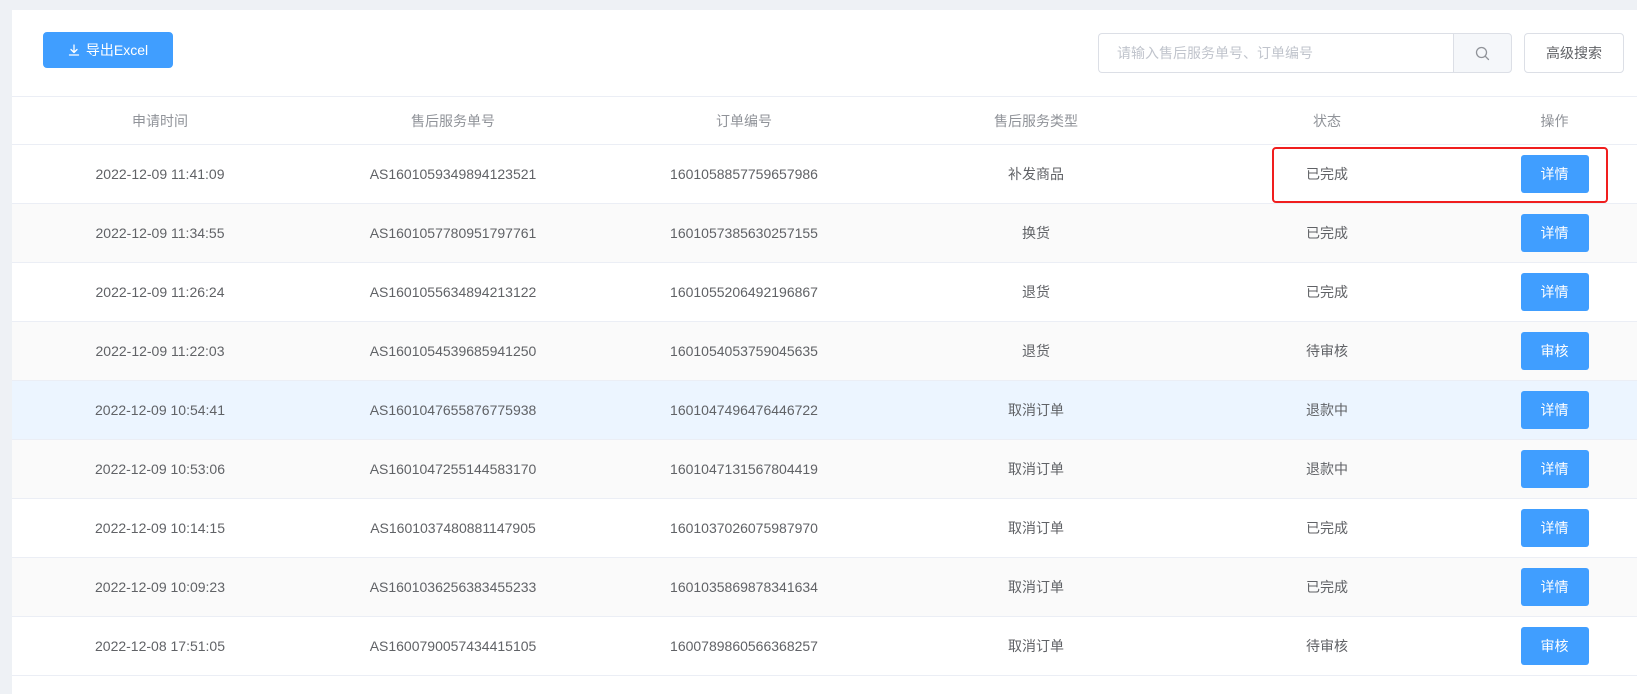 Image resolution: width=1637 pixels, height=694 pixels. I want to click on toolbar: 导出Excel 高级搜索, so click(824, 53).